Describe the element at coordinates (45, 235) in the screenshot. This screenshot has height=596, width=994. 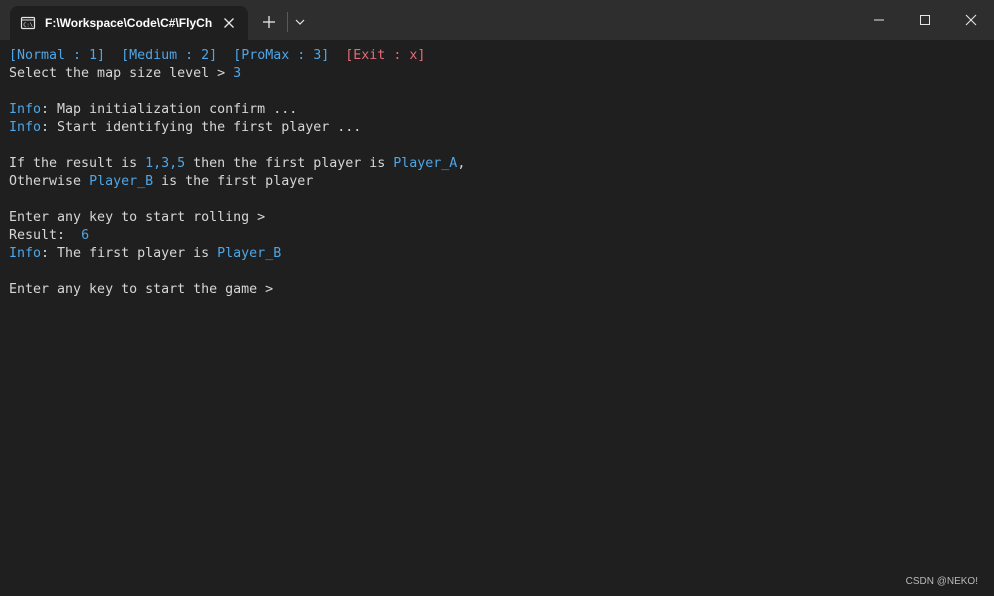
I see `result-label: Result:` at that location.